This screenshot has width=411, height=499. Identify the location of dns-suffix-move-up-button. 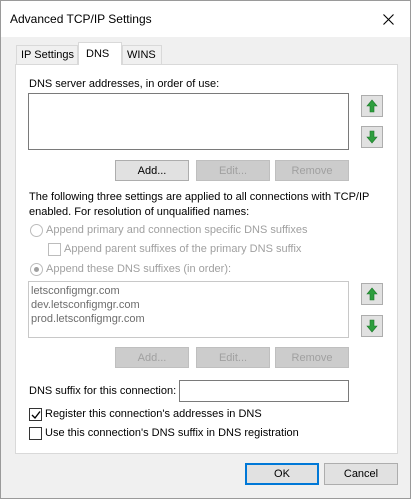
(372, 294).